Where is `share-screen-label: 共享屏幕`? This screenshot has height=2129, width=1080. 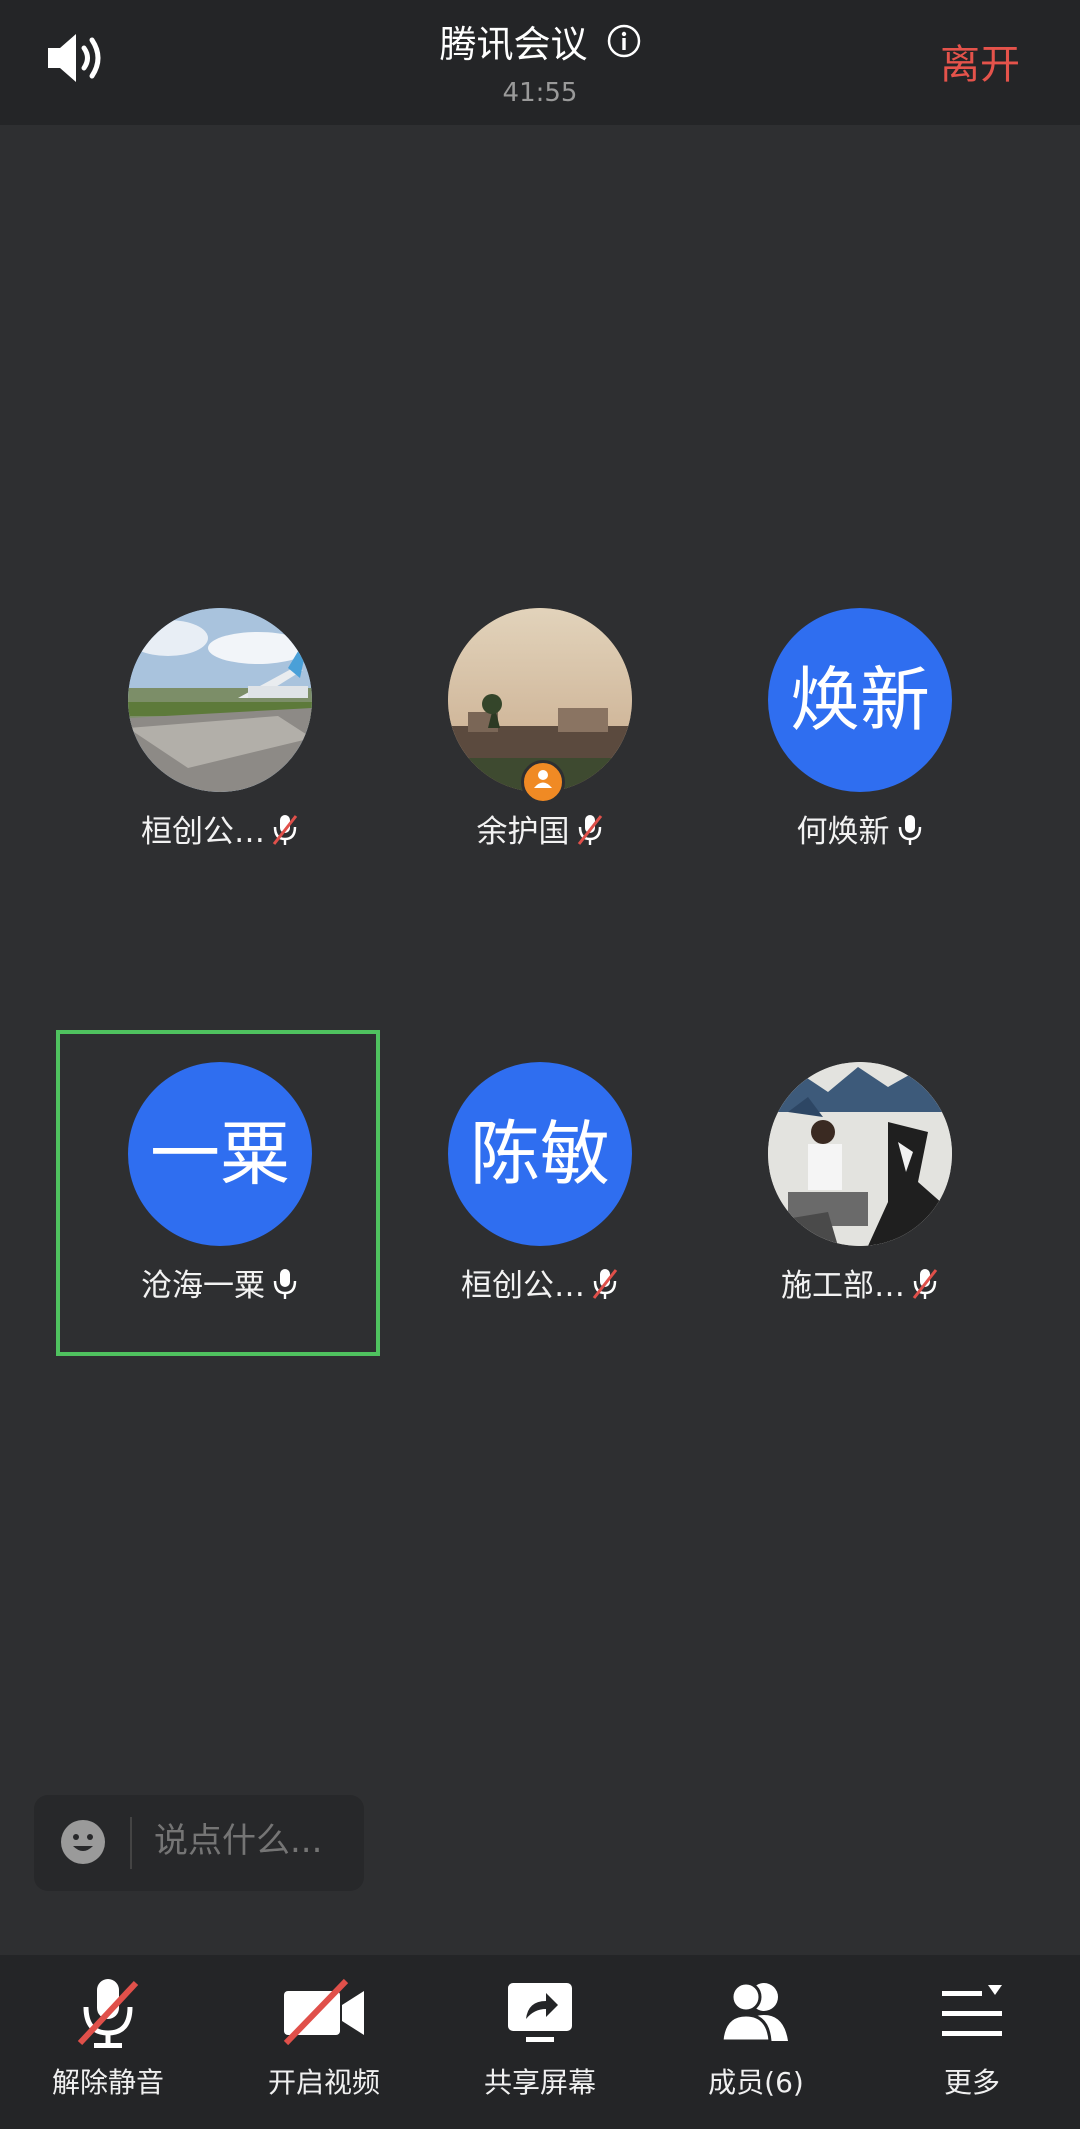 share-screen-label: 共享屏幕 is located at coordinates (539, 2082).